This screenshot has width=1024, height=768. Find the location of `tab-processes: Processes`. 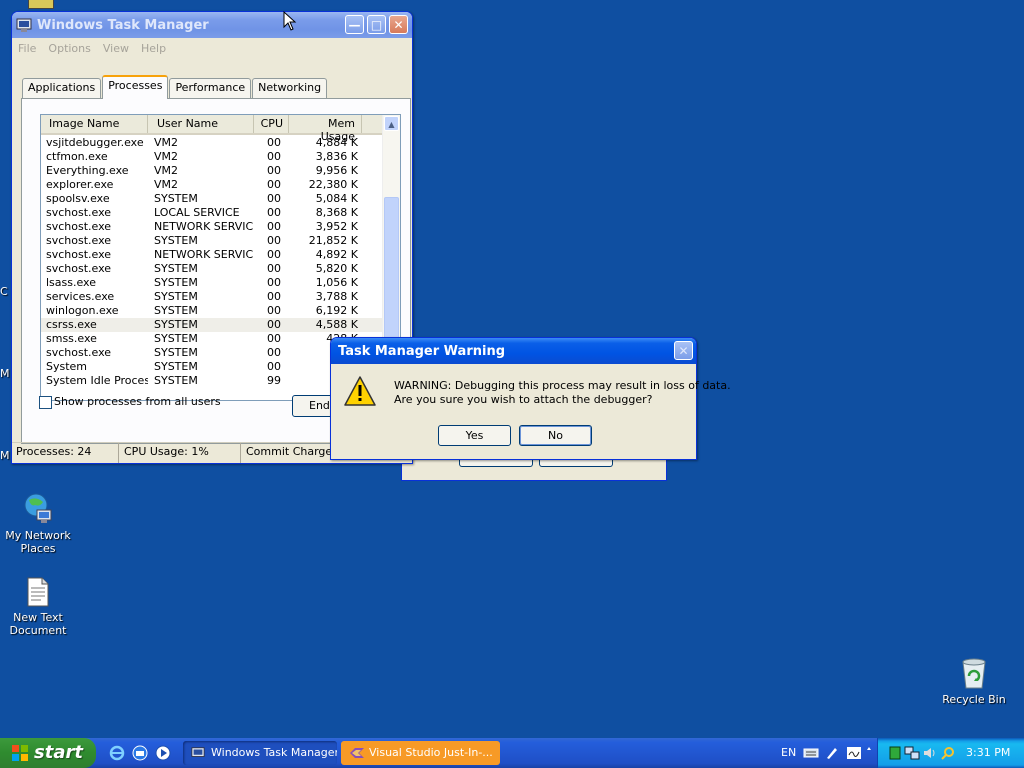

tab-processes: Processes is located at coordinates (135, 87).